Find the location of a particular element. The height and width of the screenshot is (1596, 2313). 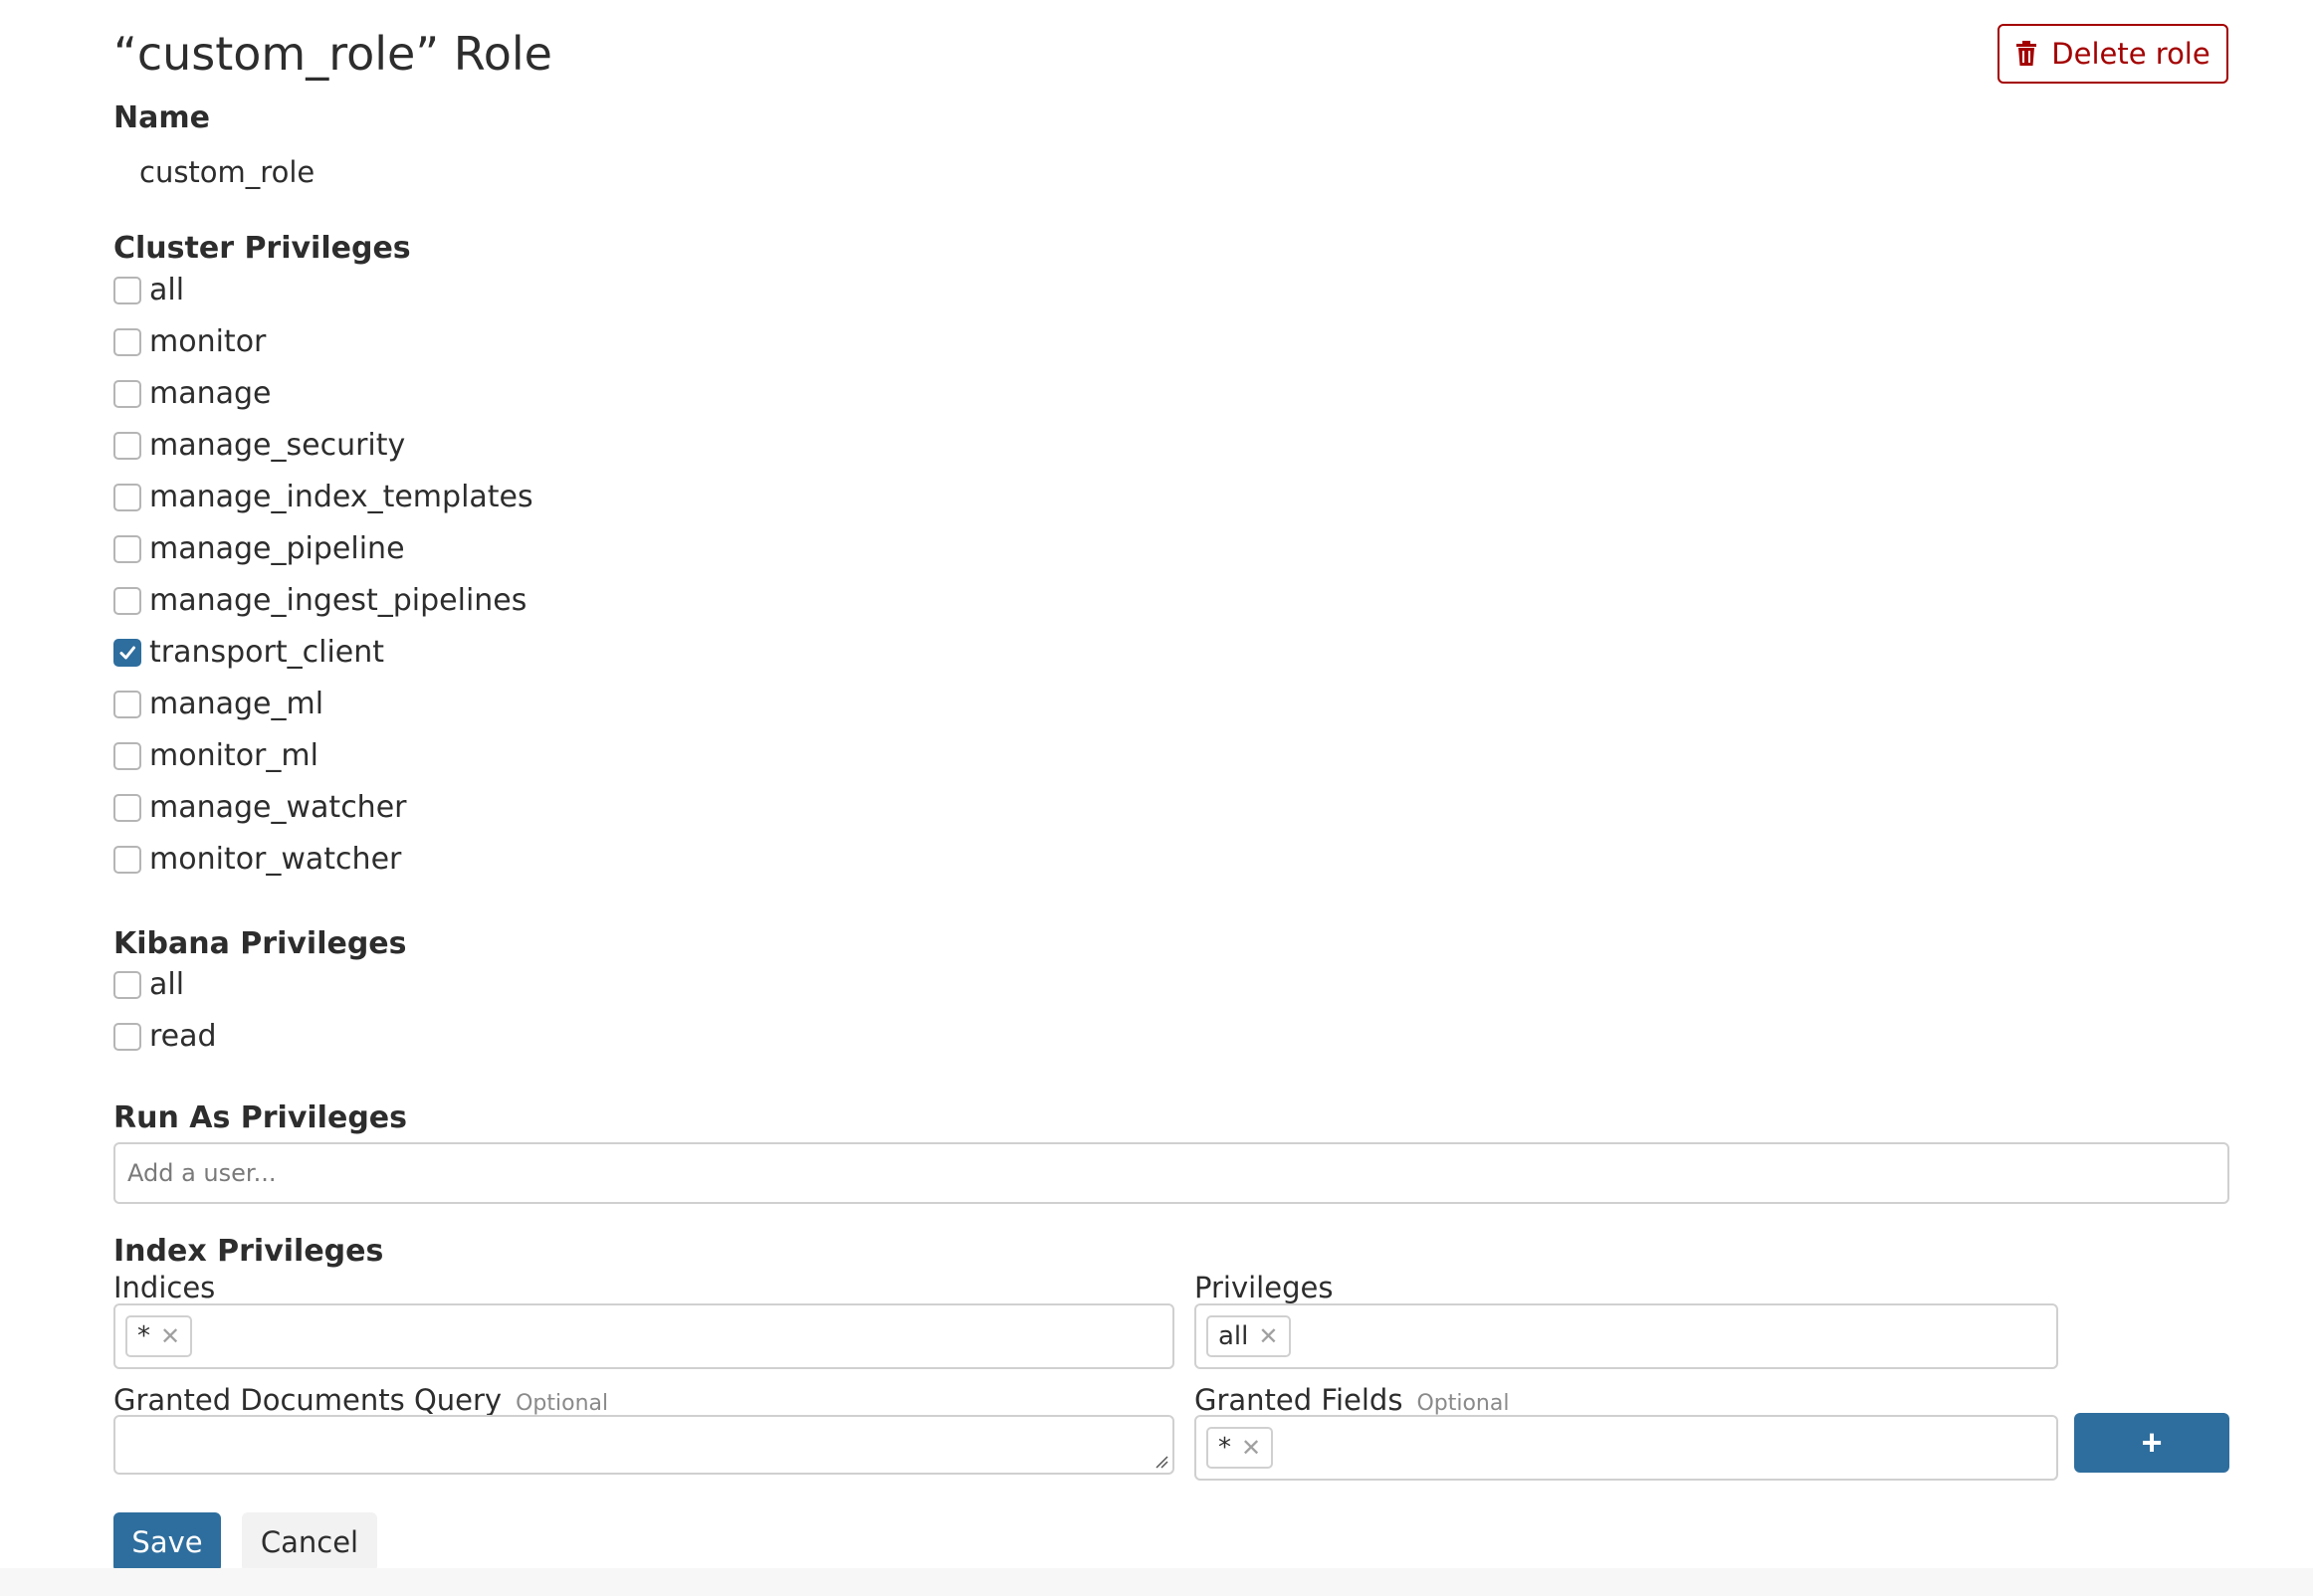

cluster-privilege-checkbox-row: manage_security is located at coordinates (323, 446).